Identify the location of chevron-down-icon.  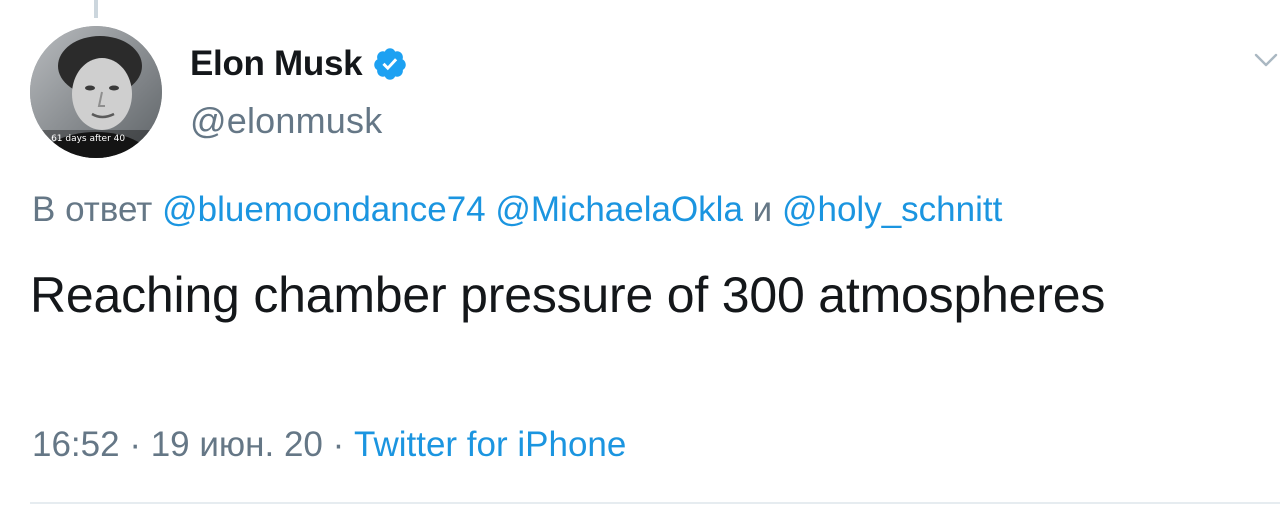
(1266, 60).